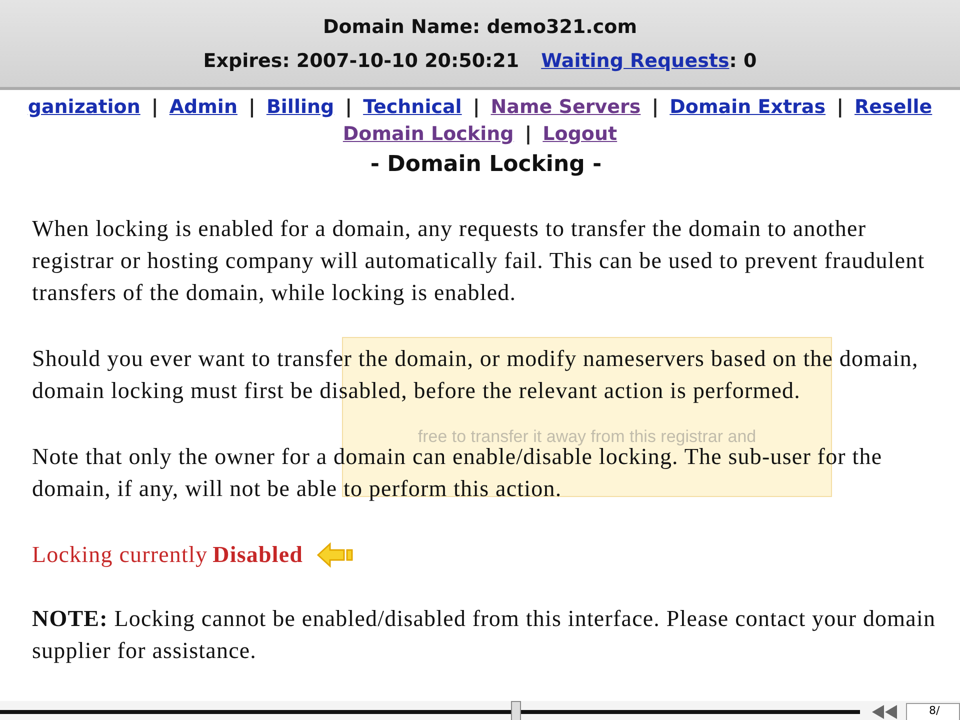  I want to click on page-title: - Domain Locking -, so click(486, 164).